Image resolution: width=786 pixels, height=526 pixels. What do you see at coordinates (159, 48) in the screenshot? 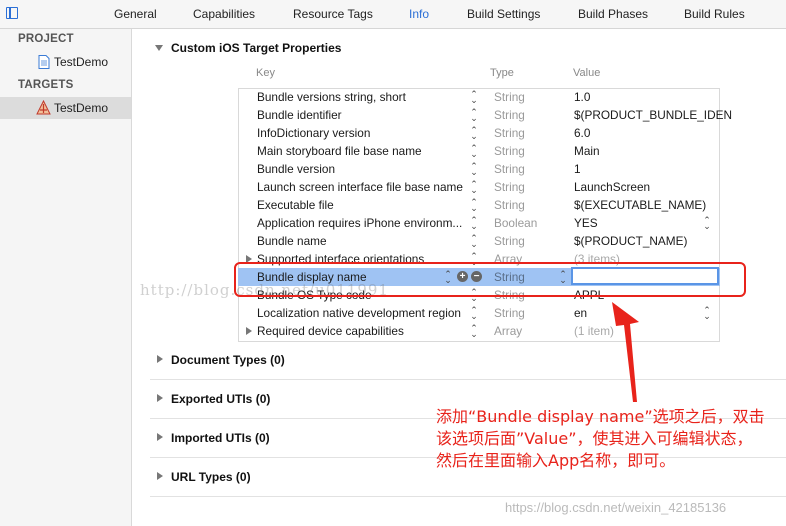
I see `disclosure-expanded-icon` at bounding box center [159, 48].